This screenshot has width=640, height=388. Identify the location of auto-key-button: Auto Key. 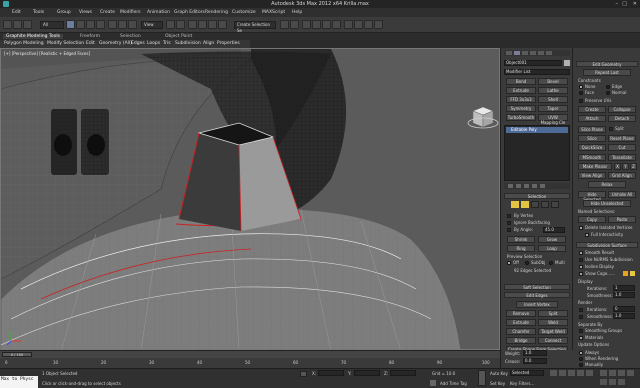
(499, 373).